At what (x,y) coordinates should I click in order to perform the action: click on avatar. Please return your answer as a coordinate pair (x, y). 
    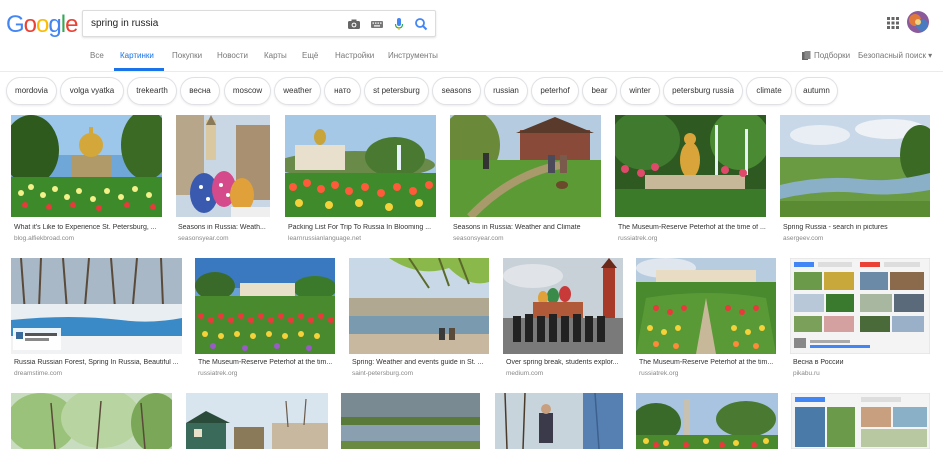
    Looking at the image, I should click on (918, 22).